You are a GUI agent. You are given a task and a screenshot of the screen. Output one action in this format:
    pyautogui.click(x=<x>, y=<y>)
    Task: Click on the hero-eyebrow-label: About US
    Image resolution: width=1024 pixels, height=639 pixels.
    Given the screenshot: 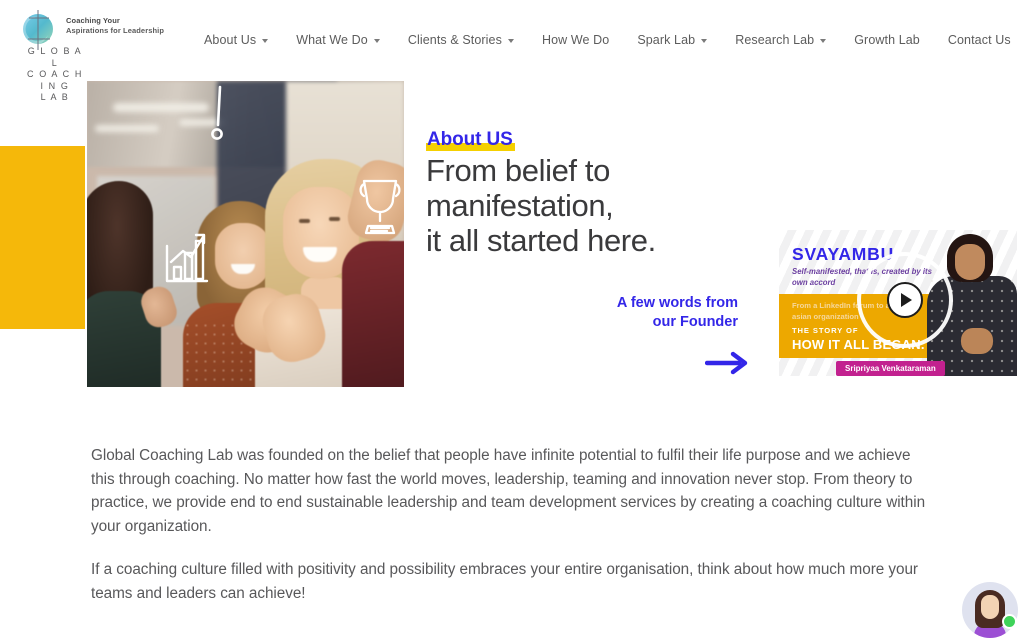 What is the action you would take?
    pyautogui.click(x=470, y=139)
    